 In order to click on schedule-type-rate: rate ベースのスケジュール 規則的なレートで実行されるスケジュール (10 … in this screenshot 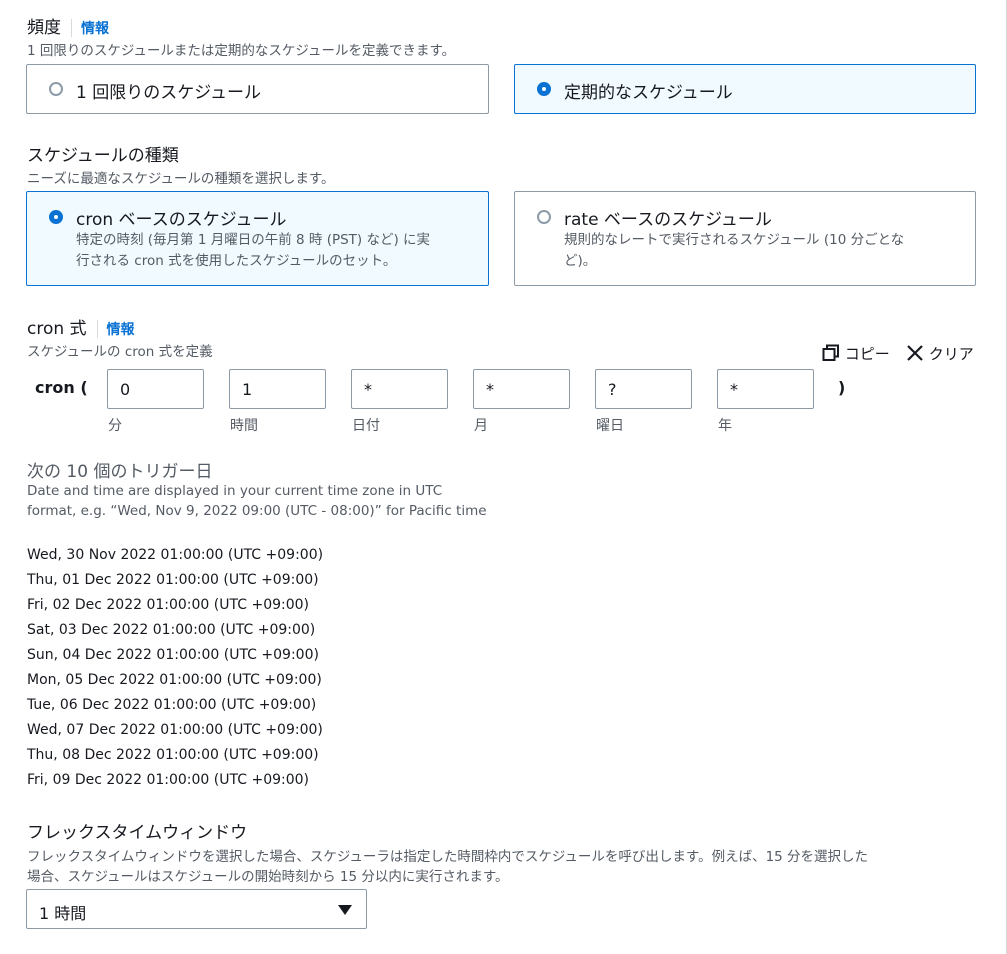, I will do `click(745, 238)`.